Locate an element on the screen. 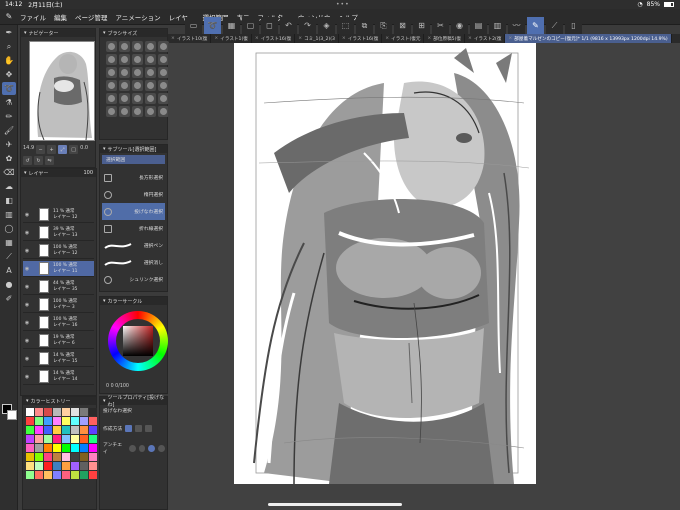  flip-icon: ⇋ is located at coordinates (49, 160).